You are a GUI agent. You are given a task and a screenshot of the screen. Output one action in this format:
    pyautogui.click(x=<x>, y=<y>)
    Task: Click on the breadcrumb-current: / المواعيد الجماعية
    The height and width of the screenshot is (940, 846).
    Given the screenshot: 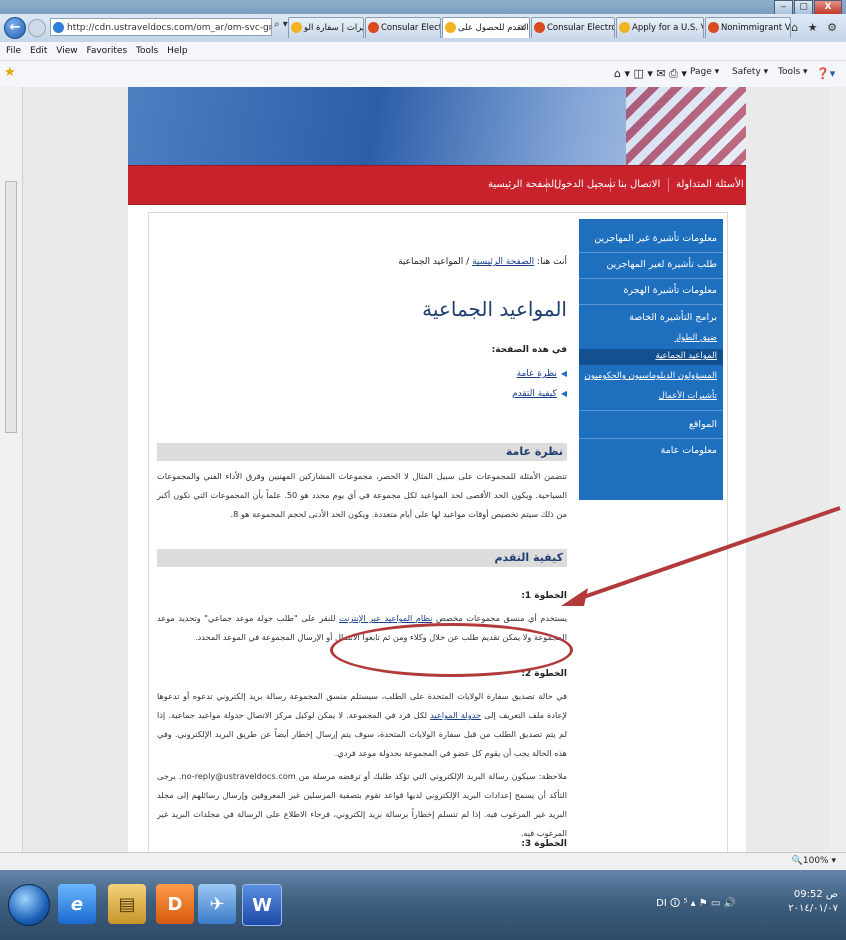 What is the action you would take?
    pyautogui.click(x=434, y=262)
    